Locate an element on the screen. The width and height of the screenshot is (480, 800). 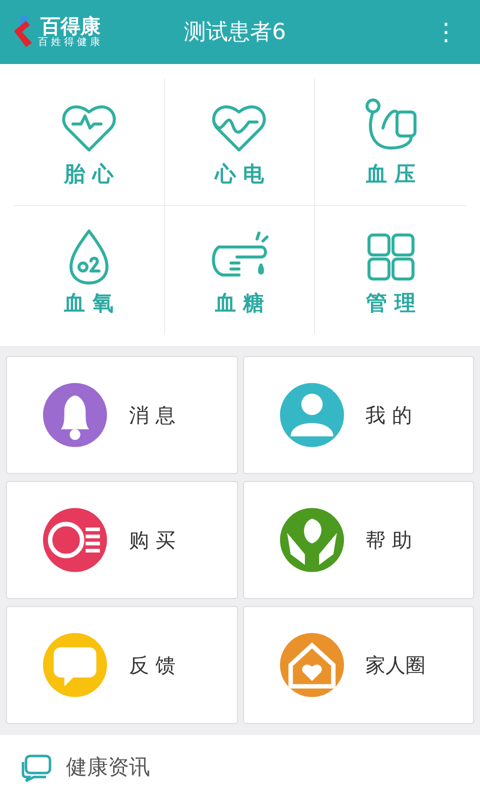
menu-tile: 家人圈 is located at coordinates (358, 665).